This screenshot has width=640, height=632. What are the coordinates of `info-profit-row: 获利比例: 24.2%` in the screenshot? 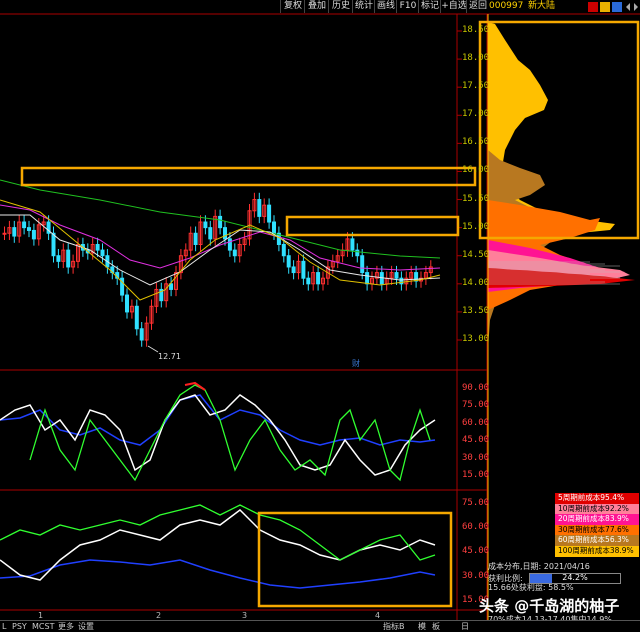 It's located at (563, 578).